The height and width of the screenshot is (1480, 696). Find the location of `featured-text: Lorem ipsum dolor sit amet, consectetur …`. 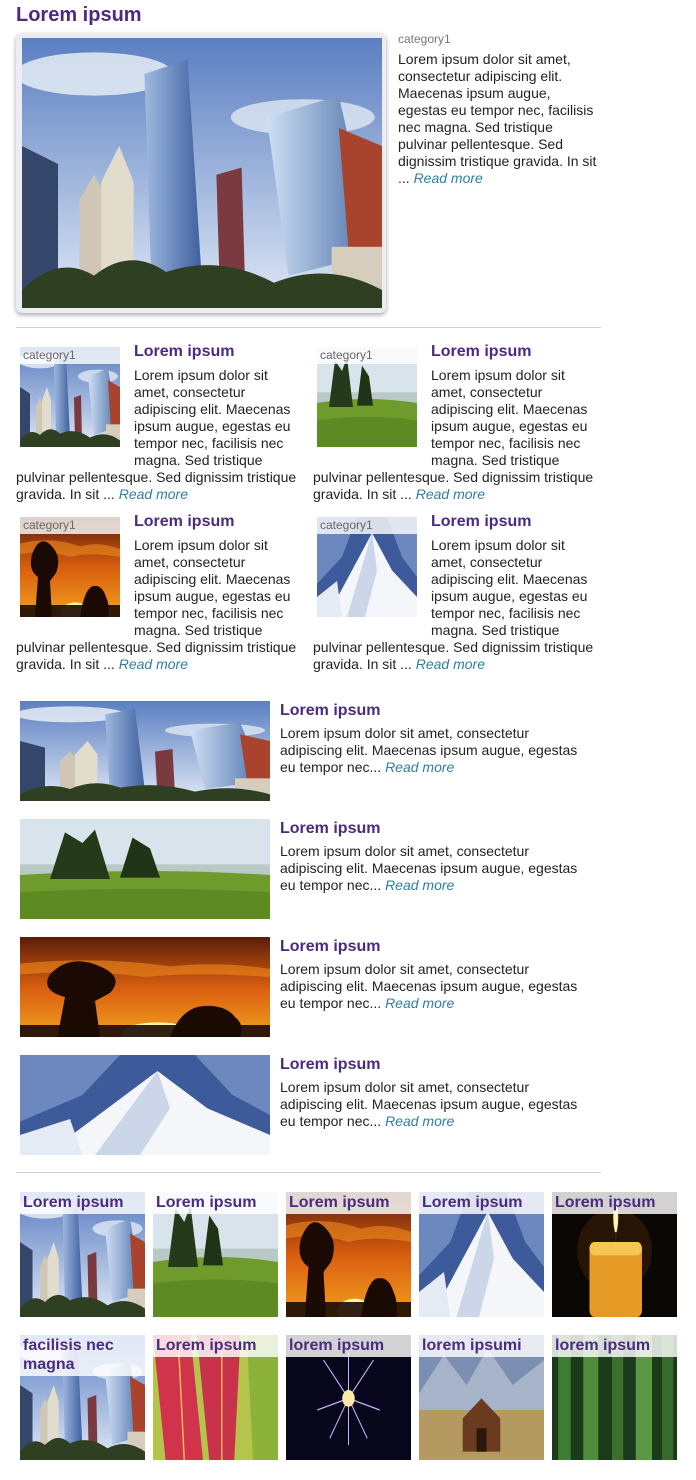

featured-text: Lorem ipsum dolor sit amet, consectetur … is located at coordinates (500, 119).